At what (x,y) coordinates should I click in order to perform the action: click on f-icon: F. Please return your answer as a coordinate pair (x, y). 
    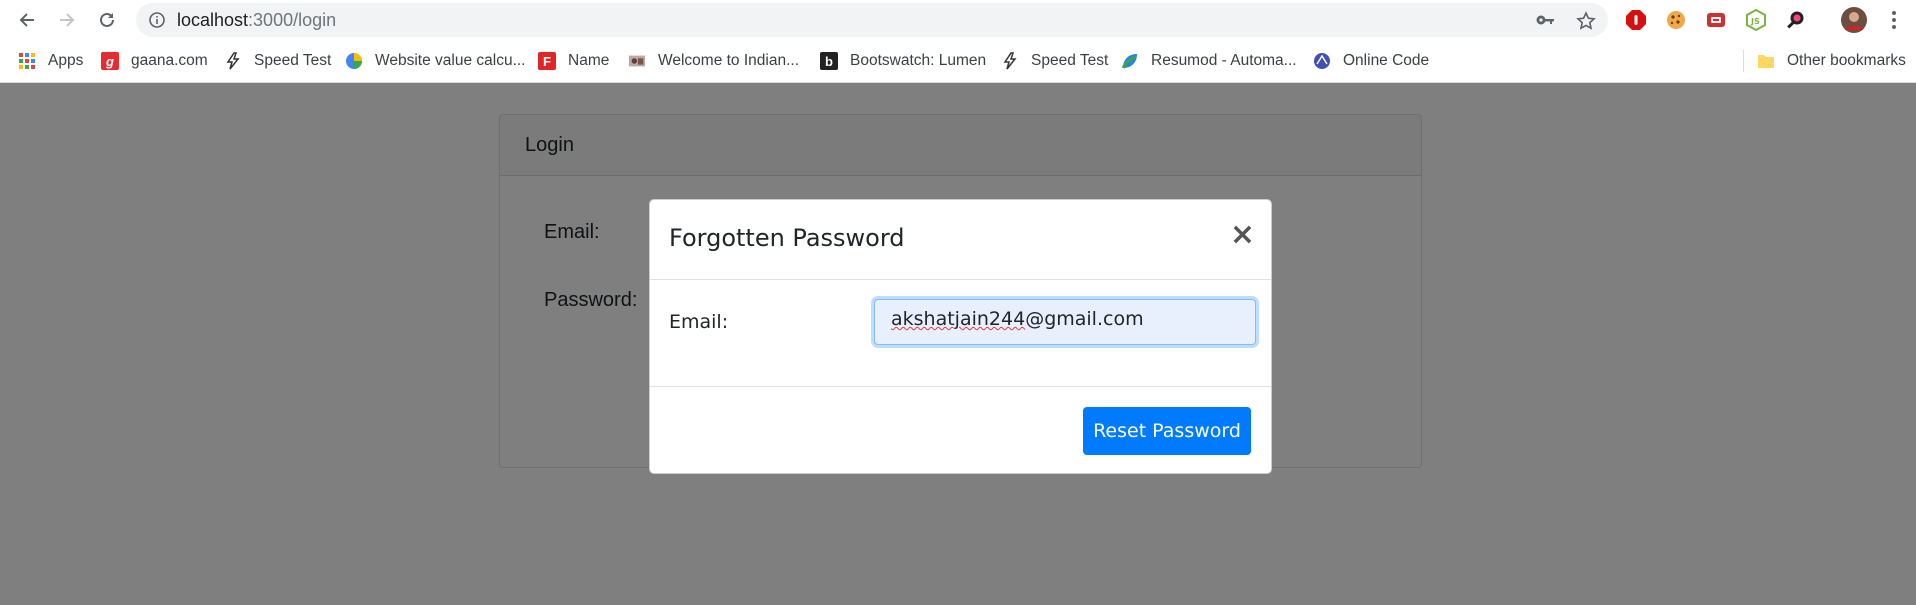
    Looking at the image, I should click on (547, 61).